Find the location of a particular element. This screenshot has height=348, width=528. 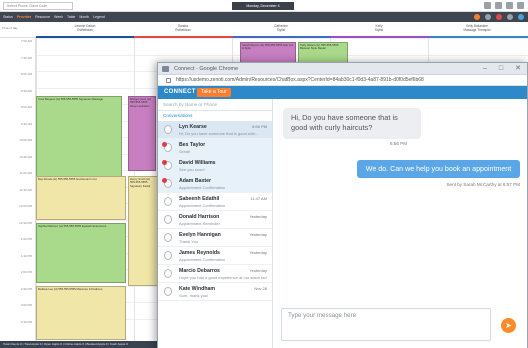

conversation-name: Kate Windham is located at coordinates (197, 289).